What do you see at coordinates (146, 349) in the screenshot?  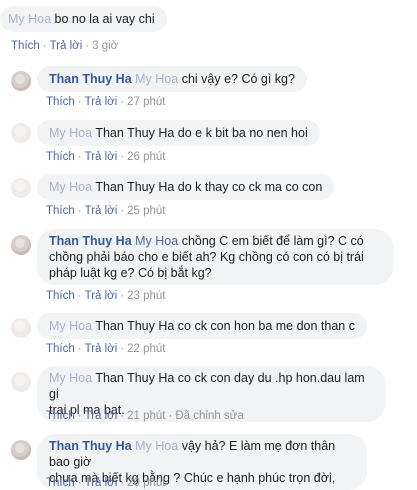 I see `timestamp: 22 phút` at bounding box center [146, 349].